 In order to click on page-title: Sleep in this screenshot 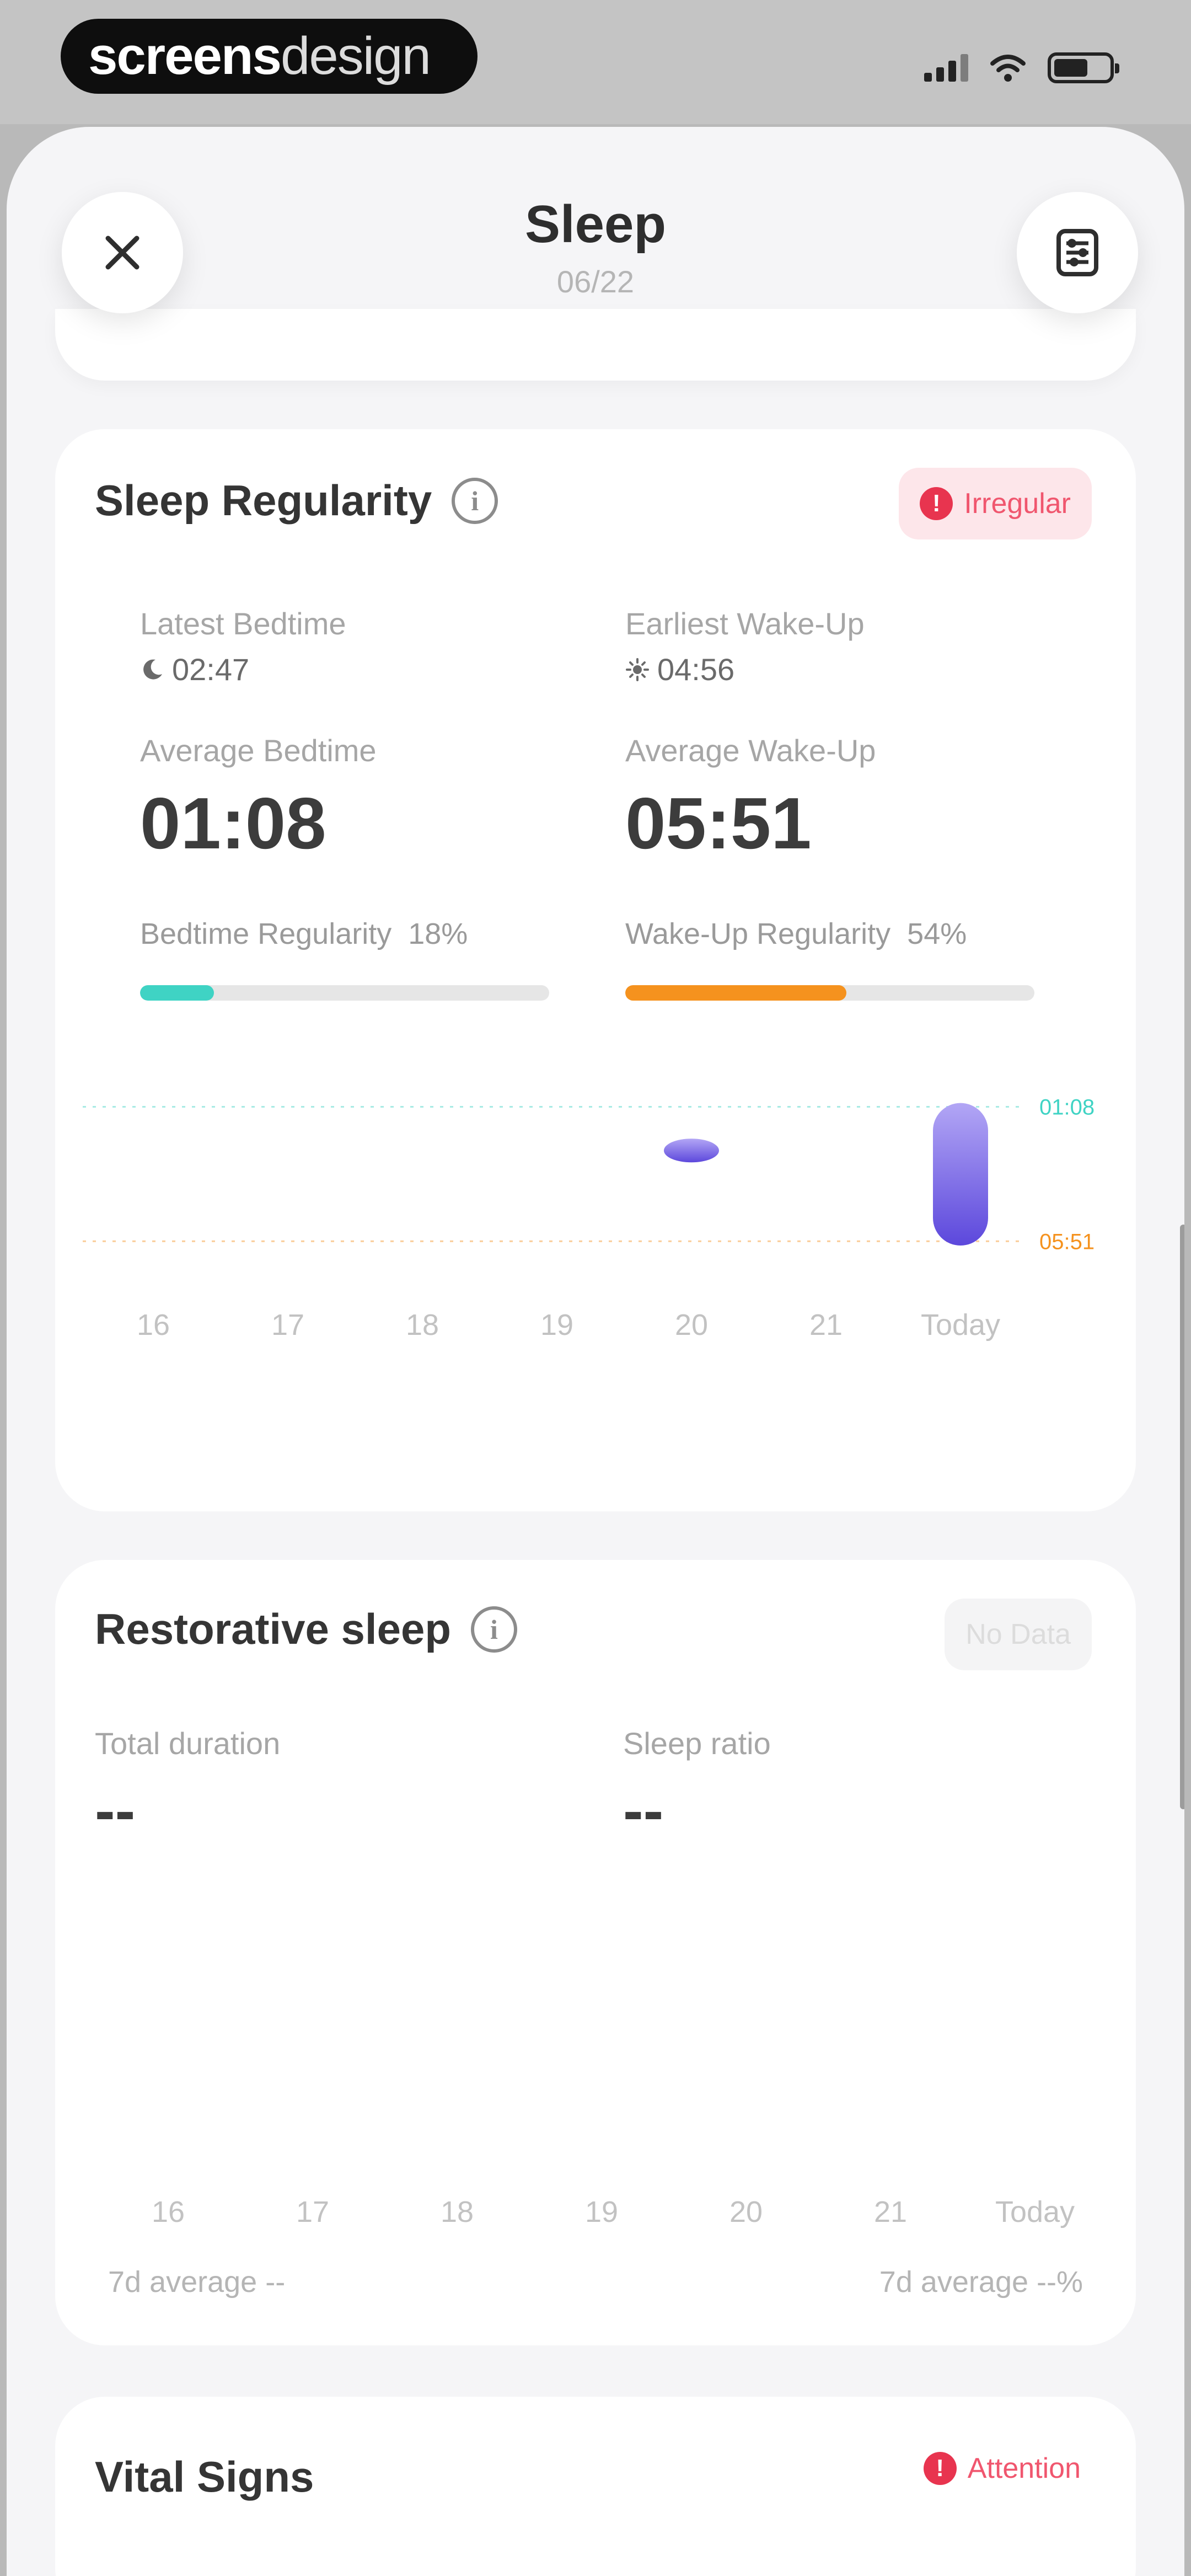, I will do `click(595, 224)`.